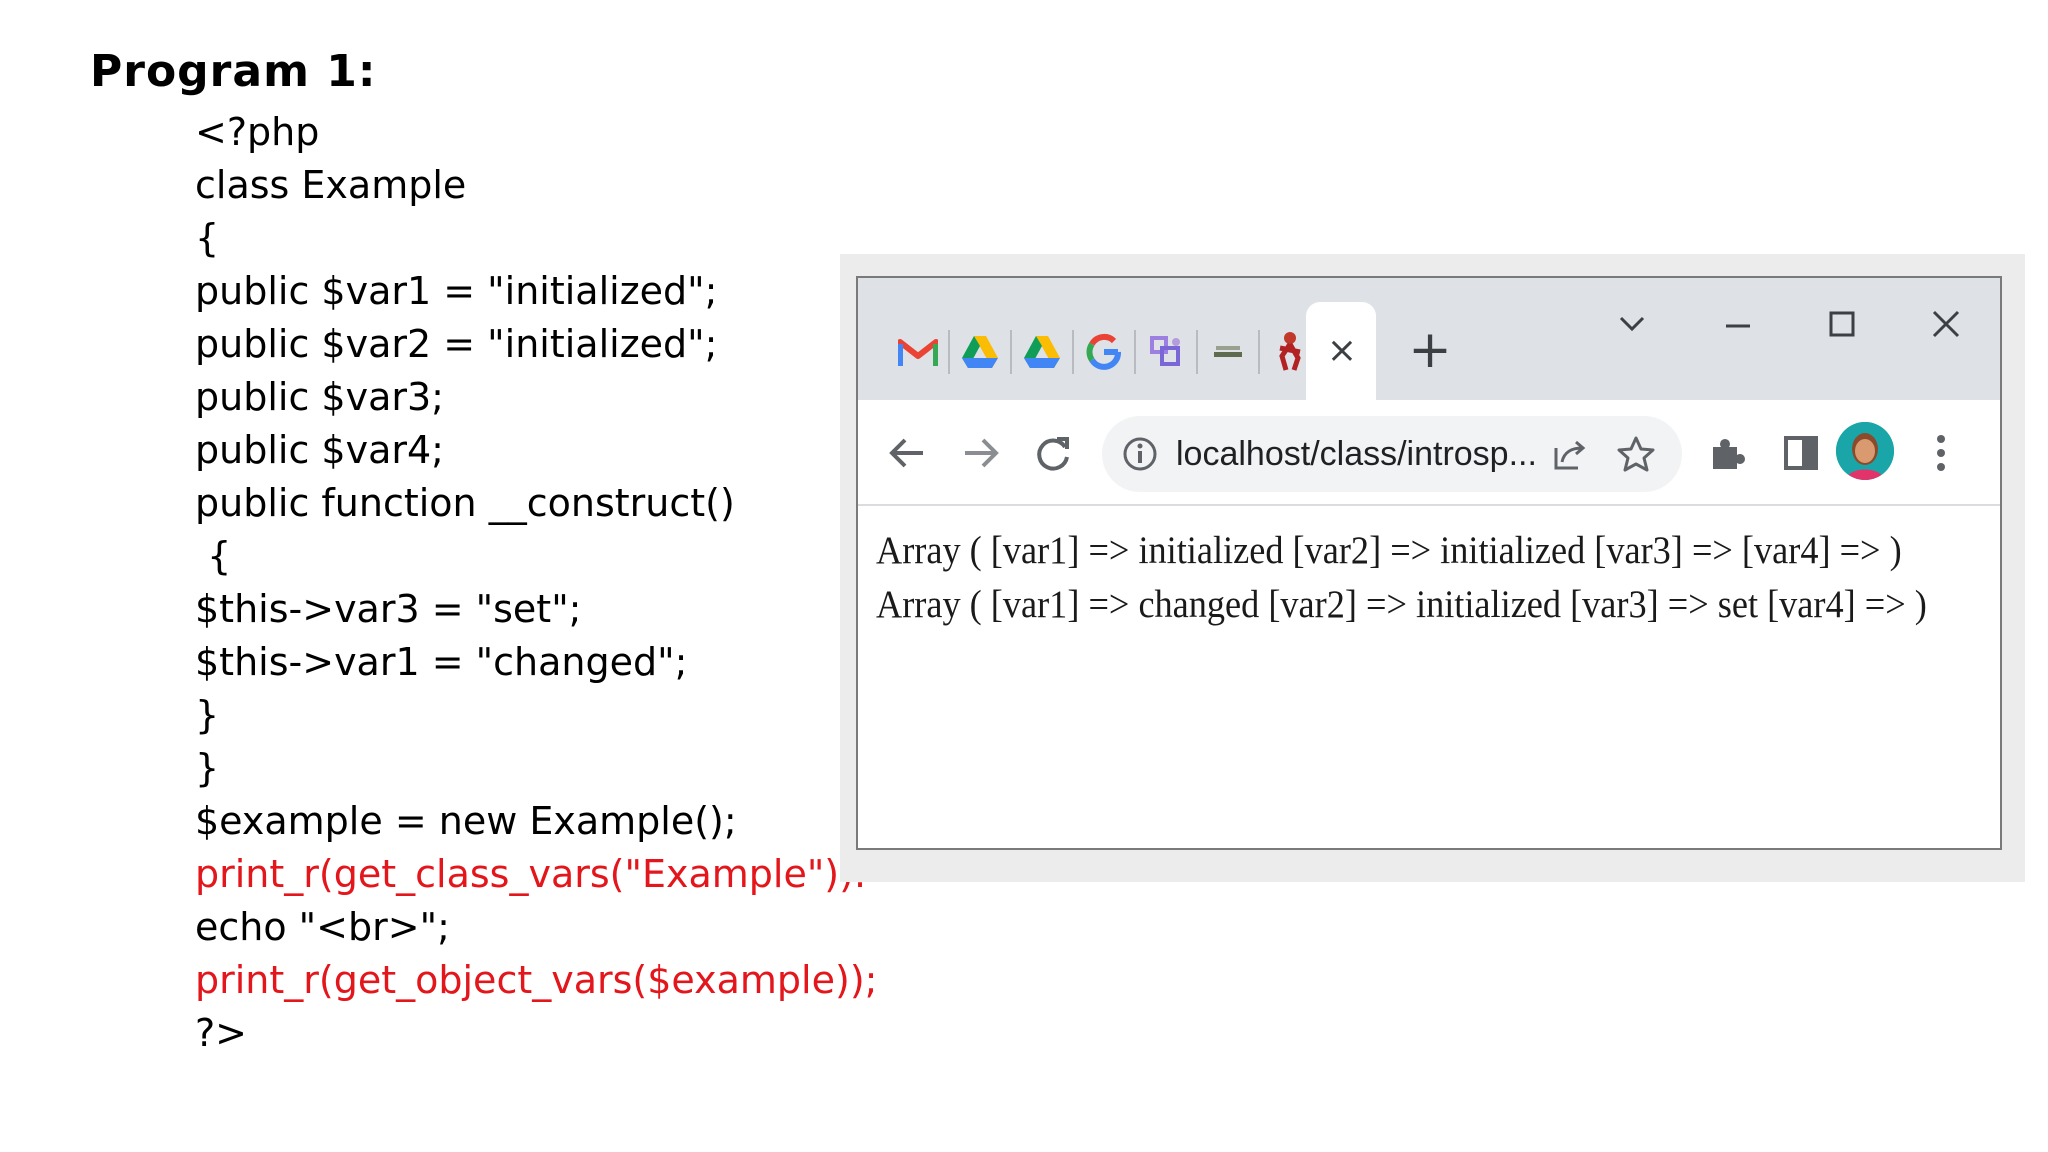 This screenshot has height=1152, width=2048. I want to click on code-line-highlighted: print_r(get_class_vars("Example"))., so click(531, 874).